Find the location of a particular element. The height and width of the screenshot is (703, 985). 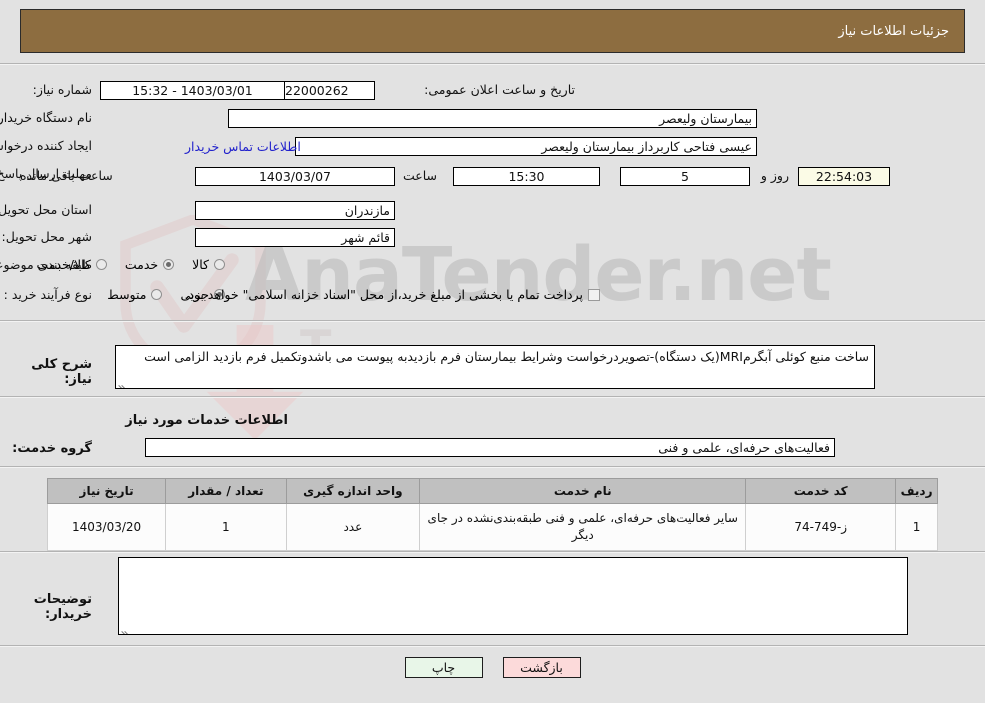

radio-khedmat-icon is located at coordinates (169, 264).